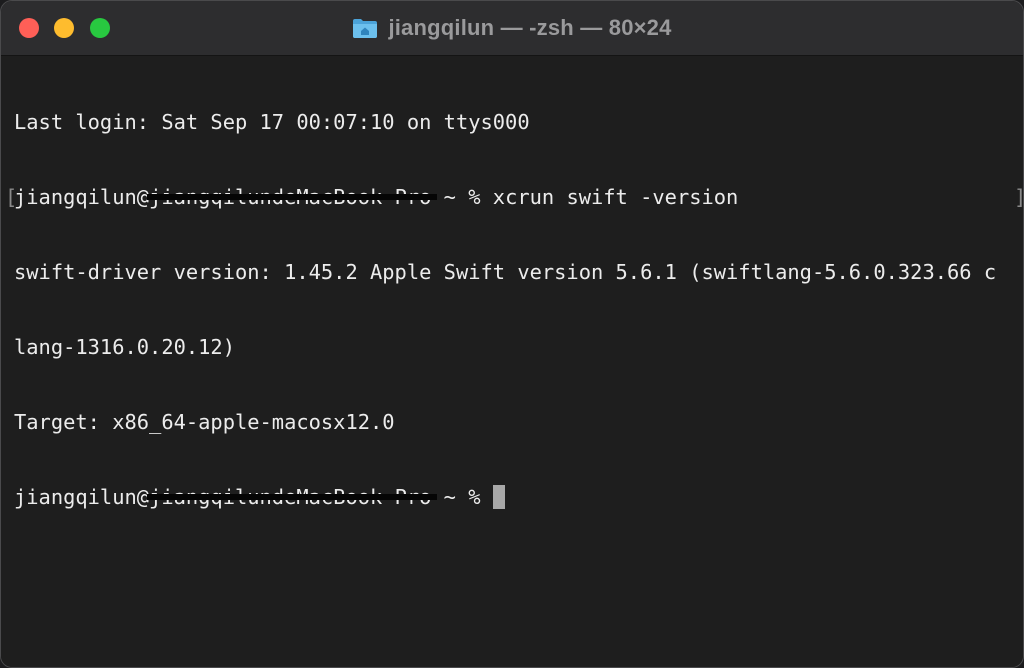 This screenshot has width=1024, height=668. I want to click on folder-home-icon, so click(365, 28).